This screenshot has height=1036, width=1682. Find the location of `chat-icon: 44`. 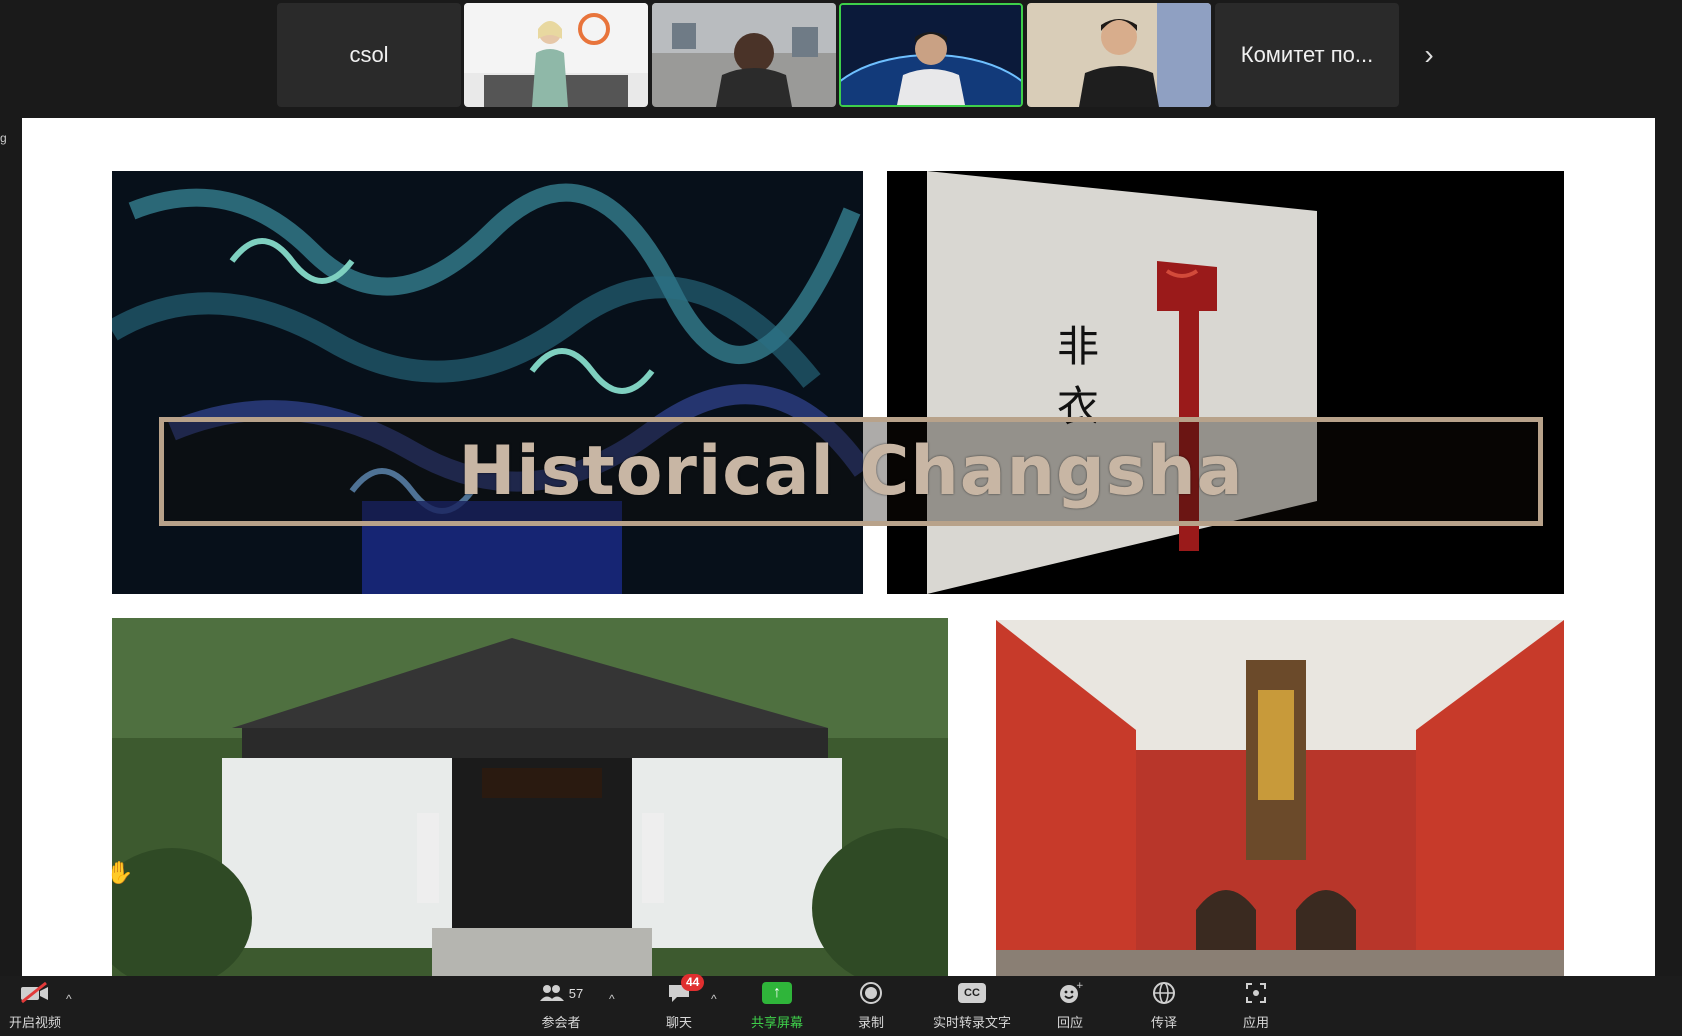

chat-icon: 44 is located at coordinates (686, 991).